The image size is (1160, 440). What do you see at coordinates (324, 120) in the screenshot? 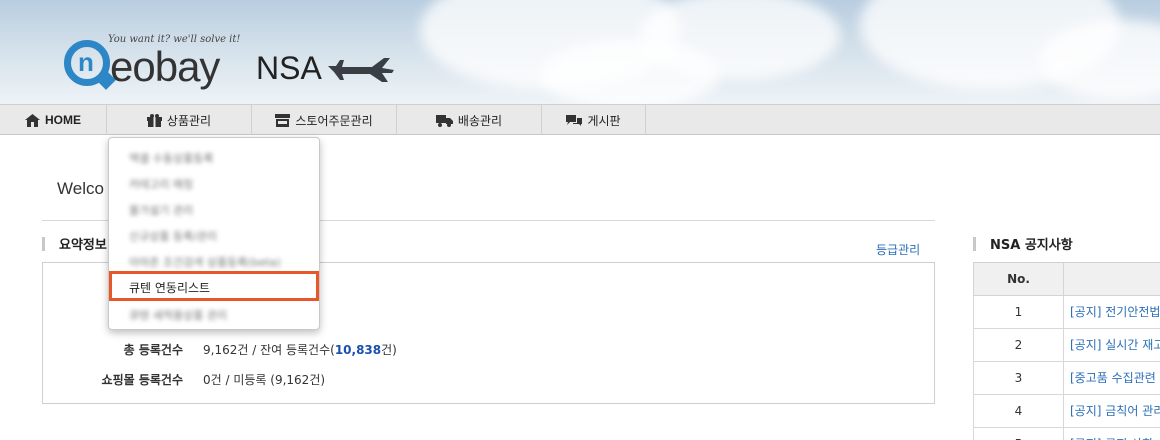
I see `nav-store-orders: 스토어주문관리` at bounding box center [324, 120].